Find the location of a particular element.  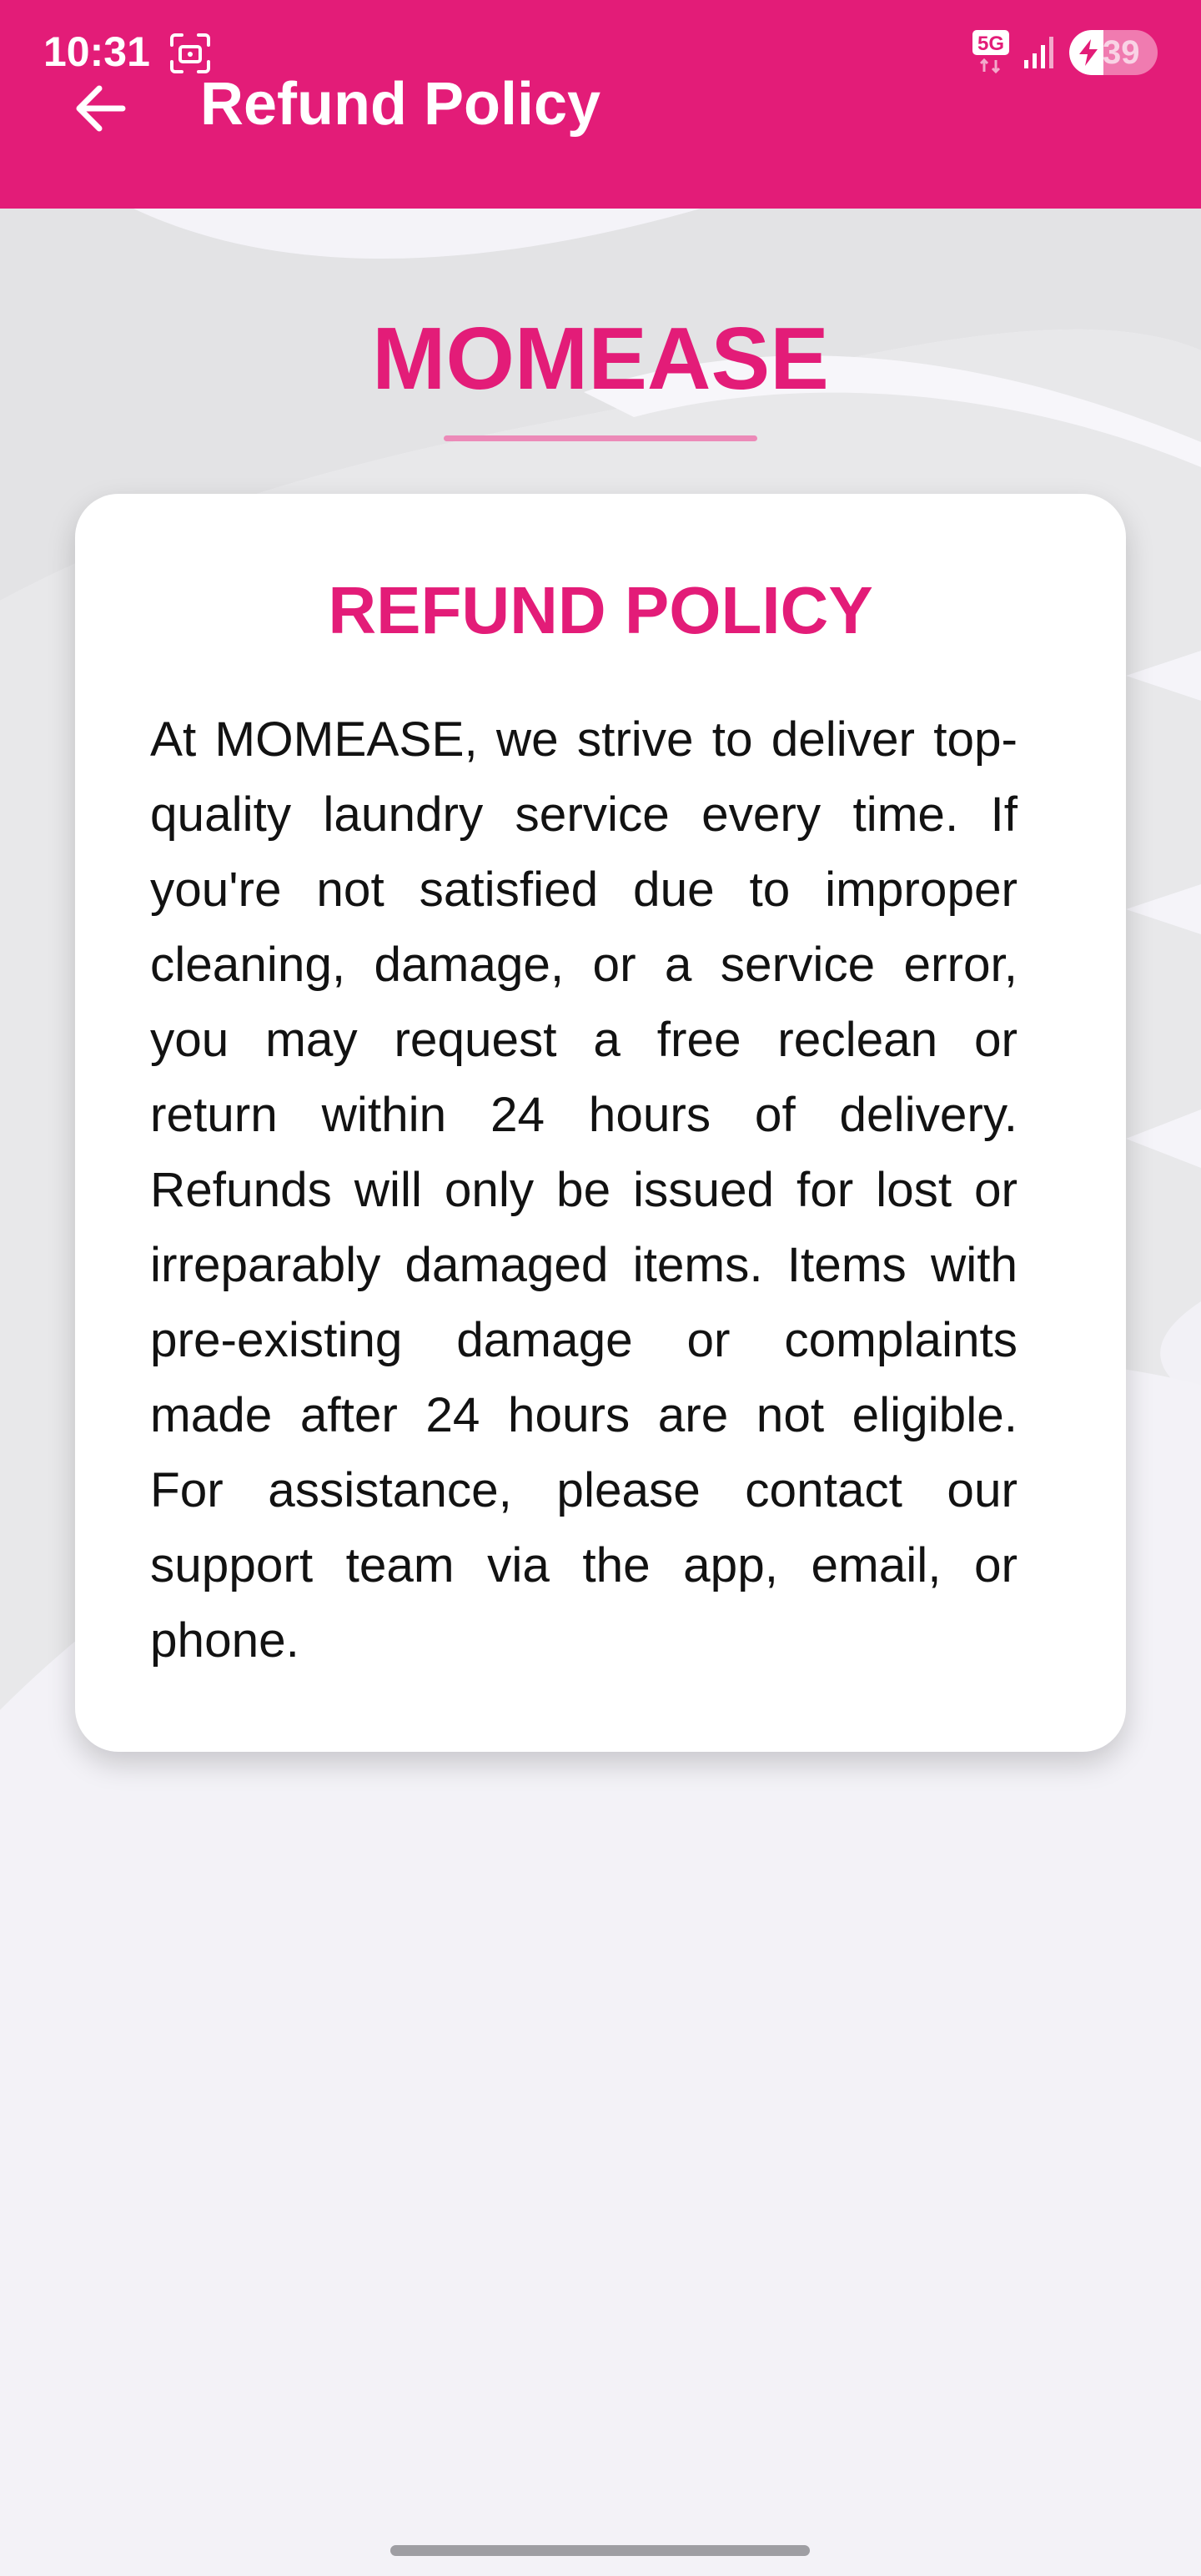

card-title: REFUND POLICY is located at coordinates (601, 610).